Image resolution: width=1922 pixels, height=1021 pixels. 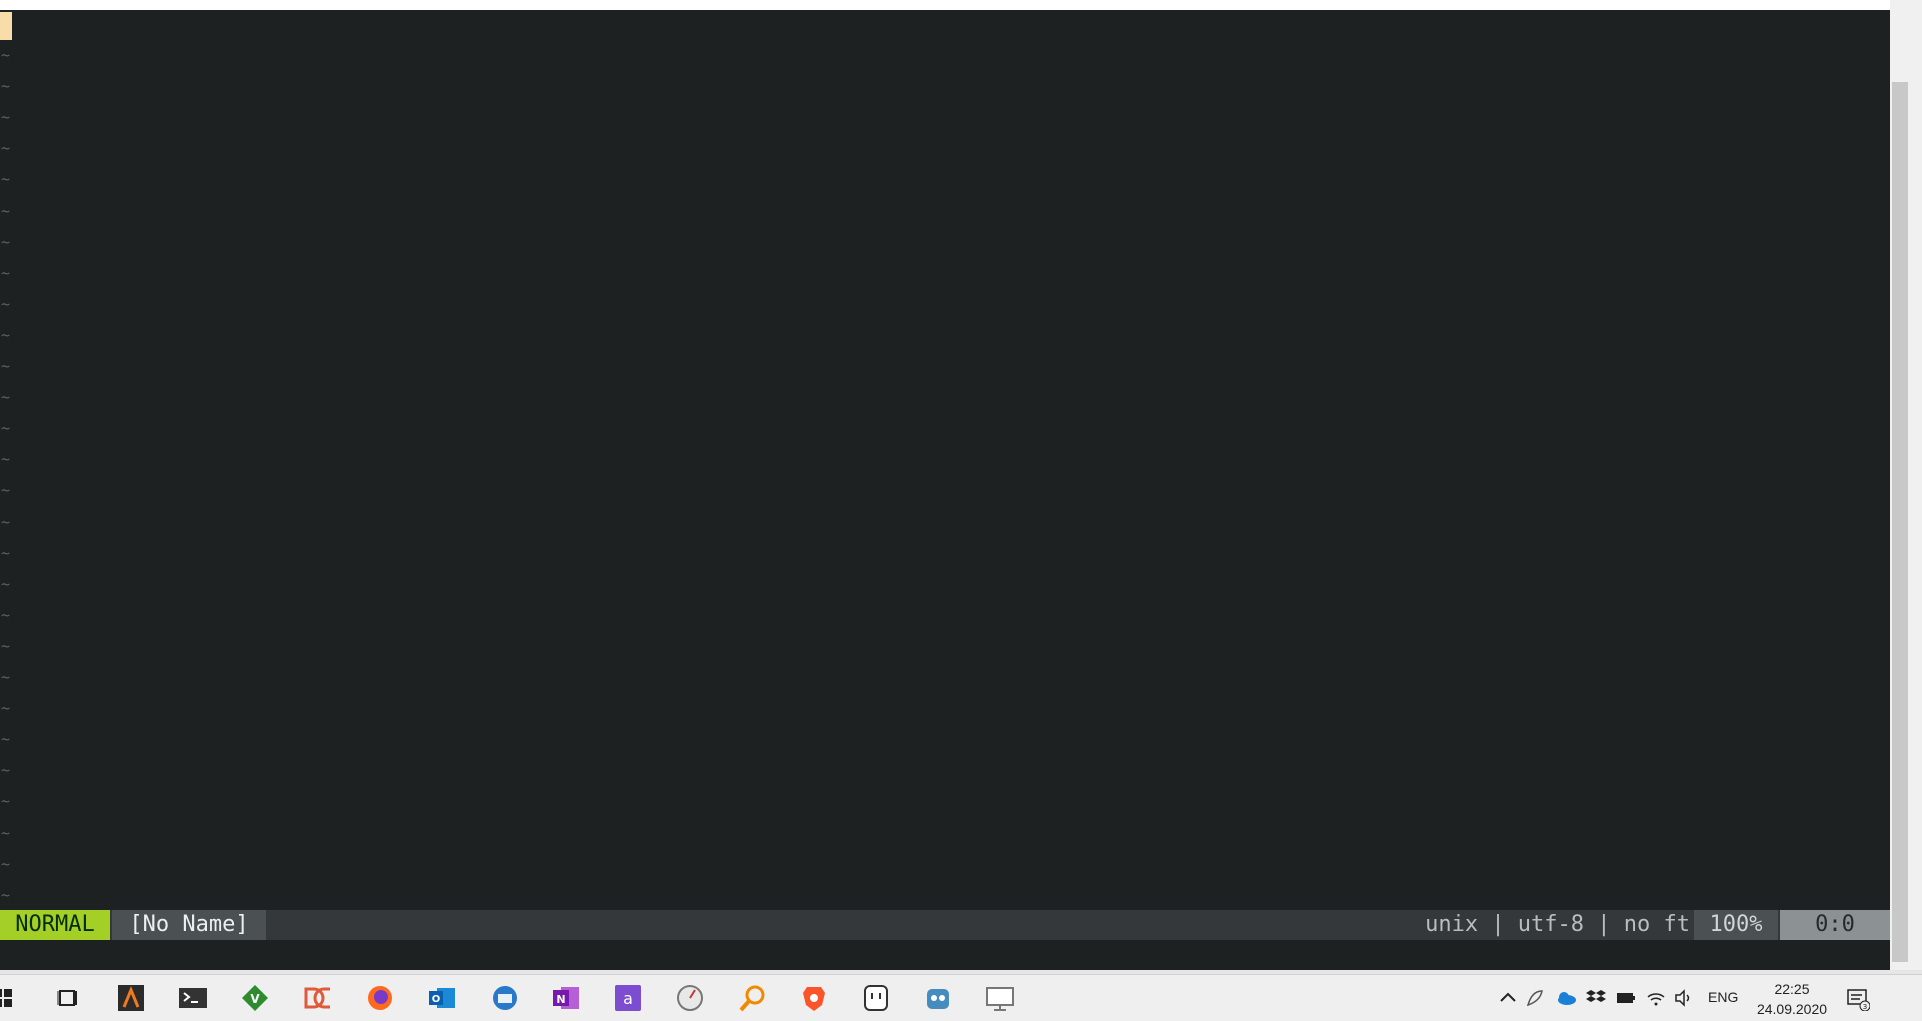 What do you see at coordinates (1858, 999) in the screenshot?
I see `notification-center-icon: 3` at bounding box center [1858, 999].